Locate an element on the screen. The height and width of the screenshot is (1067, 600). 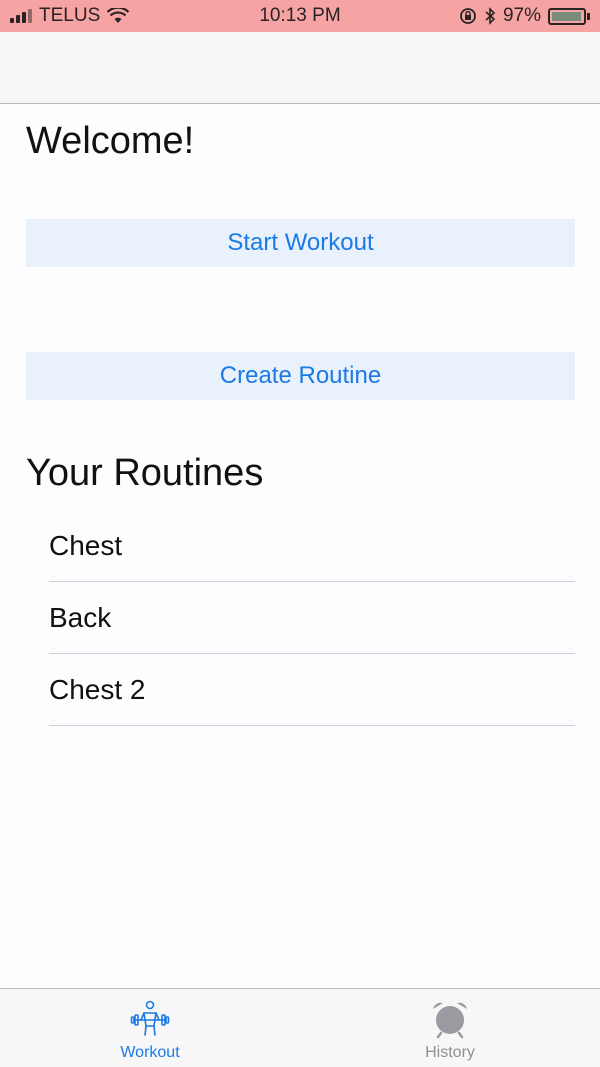
routine-item-back: Back is located at coordinates (312, 618).